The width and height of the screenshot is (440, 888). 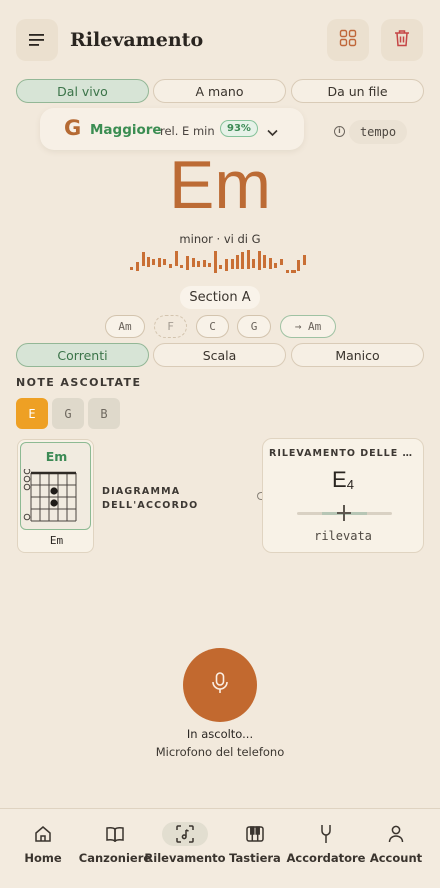 What do you see at coordinates (115, 834) in the screenshot?
I see `book-icon` at bounding box center [115, 834].